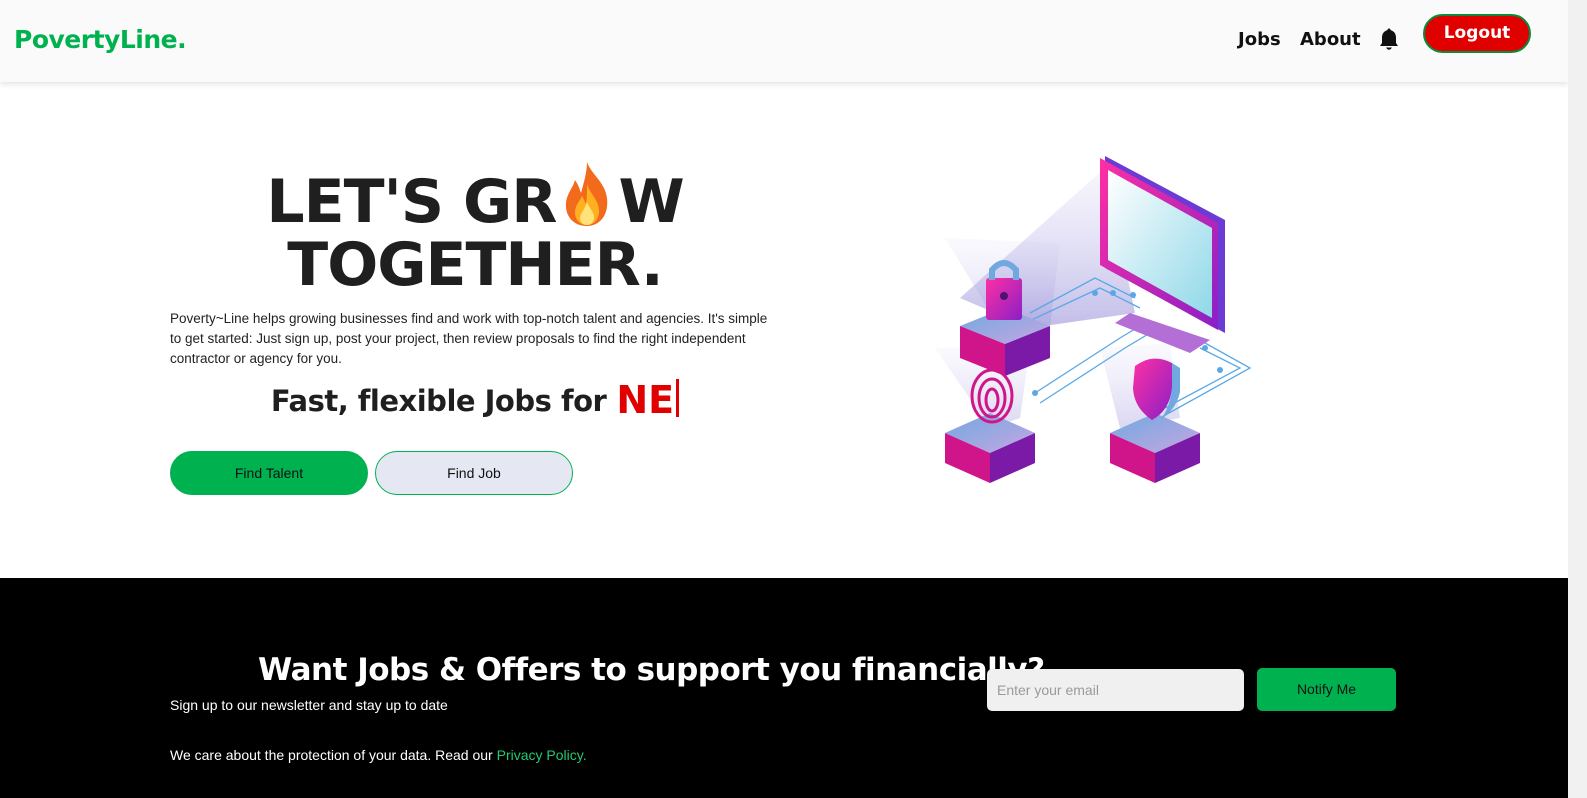 The width and height of the screenshot is (1587, 798). What do you see at coordinates (651, 202) in the screenshot?
I see `hero-title-part2: W` at bounding box center [651, 202].